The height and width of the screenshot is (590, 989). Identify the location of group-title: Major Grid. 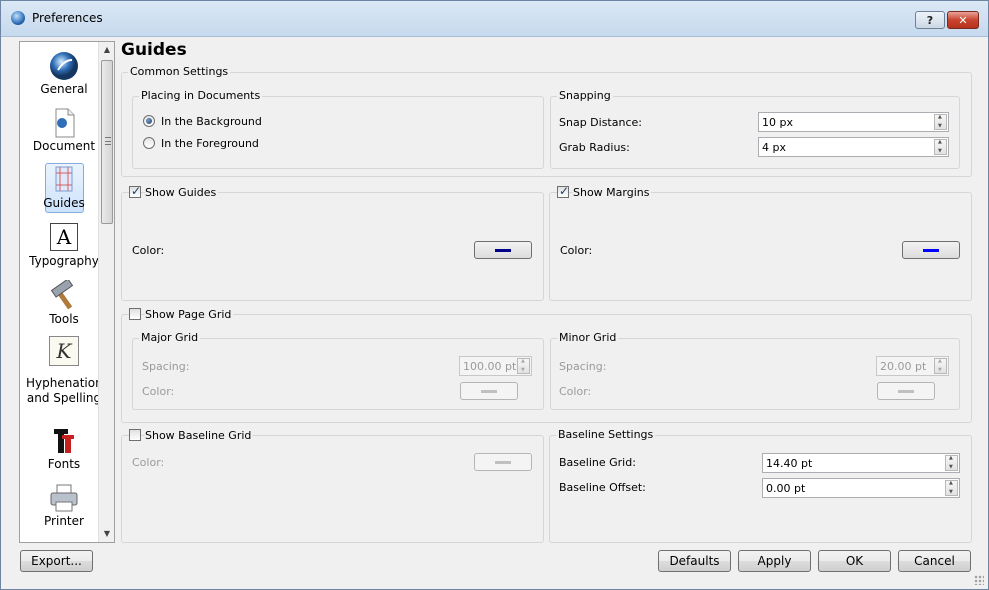
(170, 337).